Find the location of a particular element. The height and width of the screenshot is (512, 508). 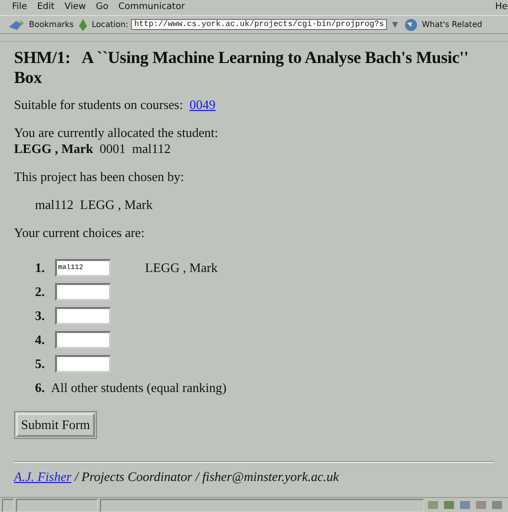

choice-student: LEGG , Mark is located at coordinates (181, 268).